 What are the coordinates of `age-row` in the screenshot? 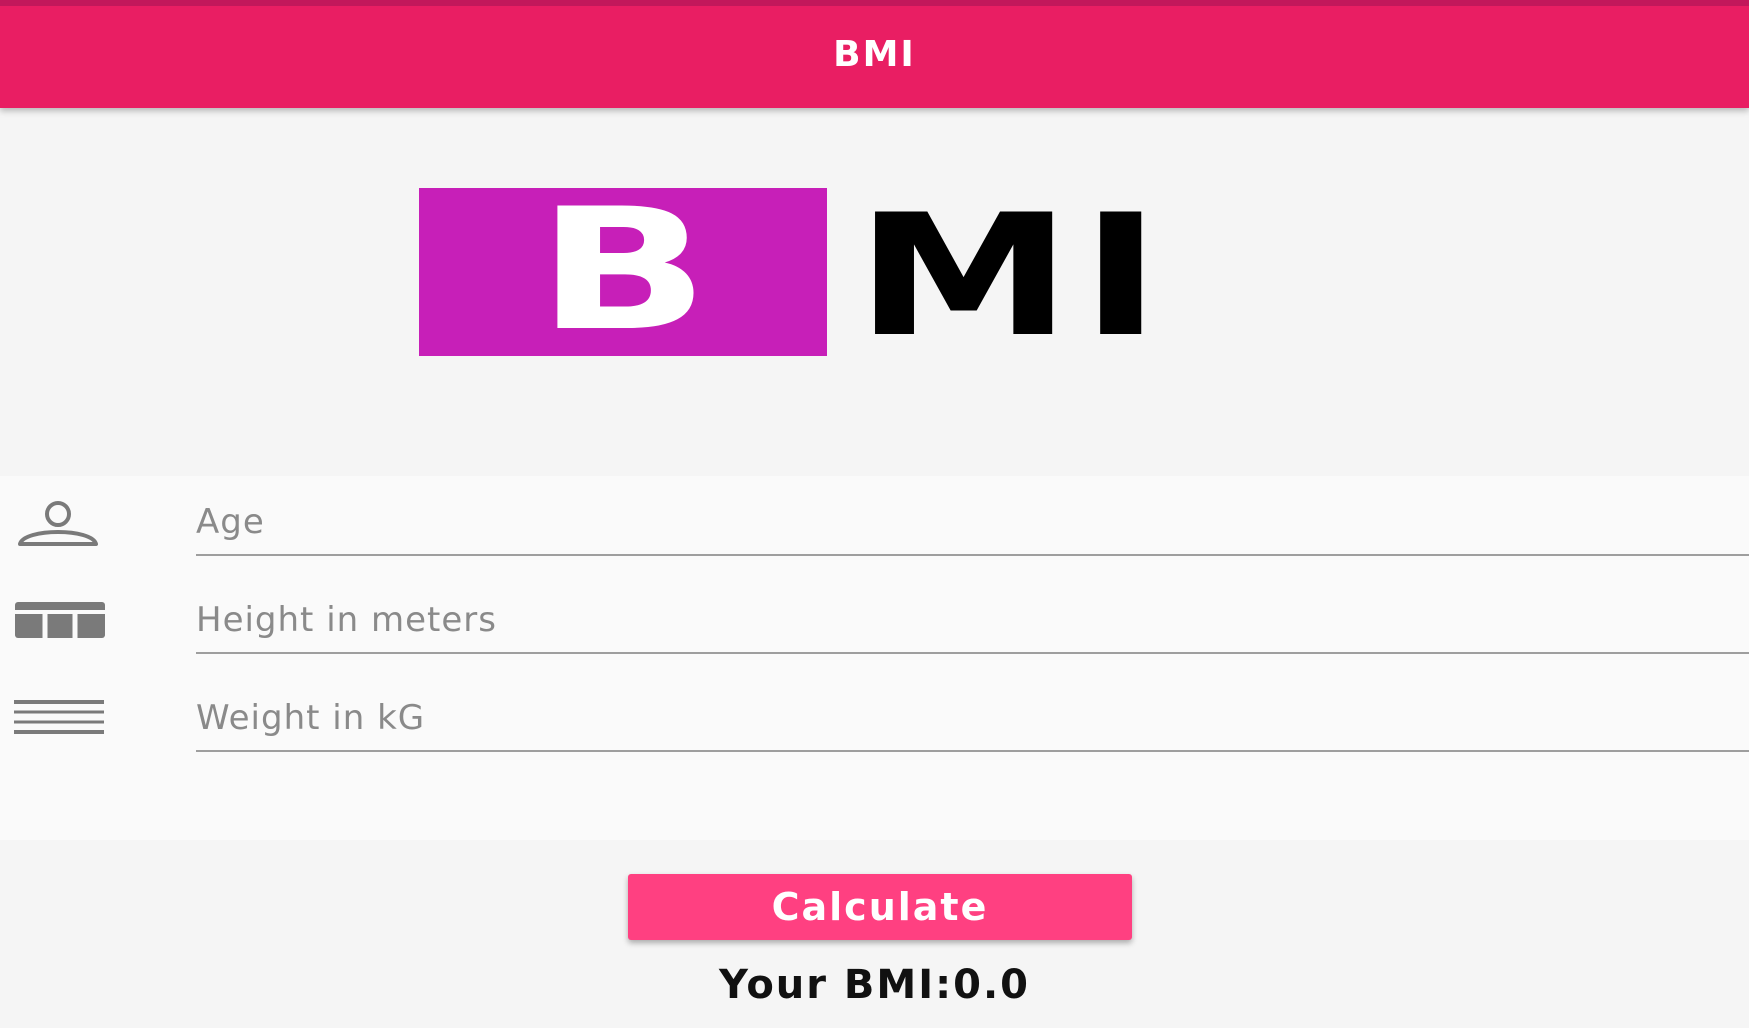 It's located at (874, 525).